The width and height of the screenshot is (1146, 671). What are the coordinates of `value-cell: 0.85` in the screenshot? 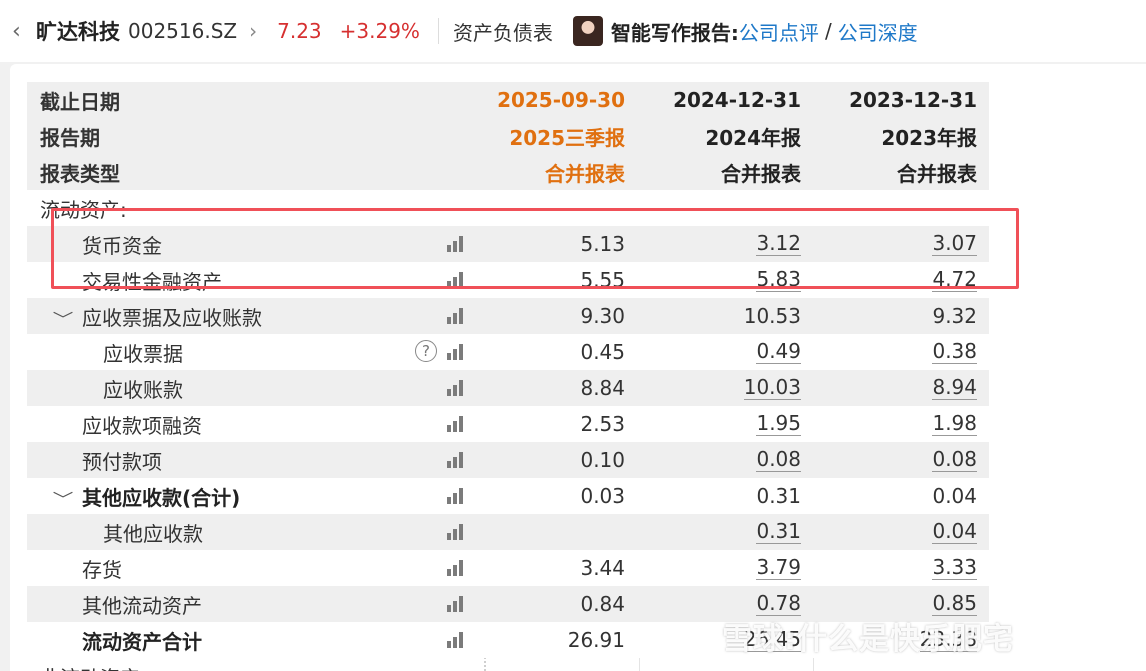 It's located at (954, 604).